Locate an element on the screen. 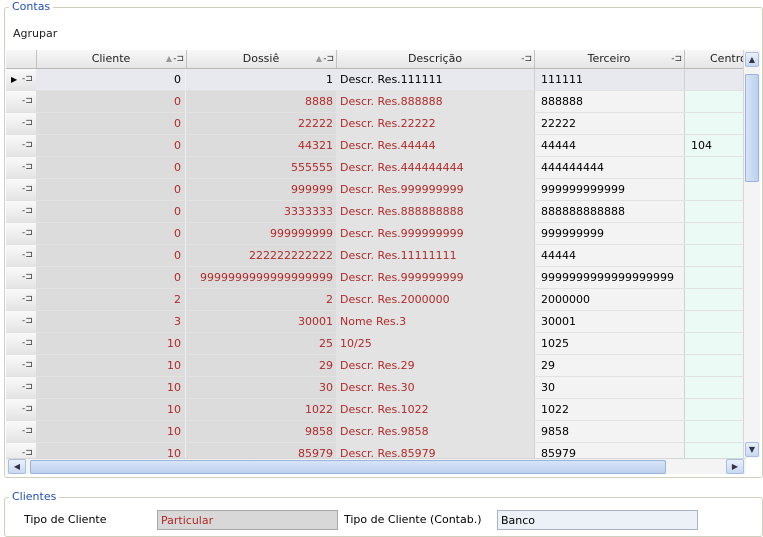 This screenshot has height=537, width=763. cell-dossie: 999999999 is located at coordinates (261, 233).